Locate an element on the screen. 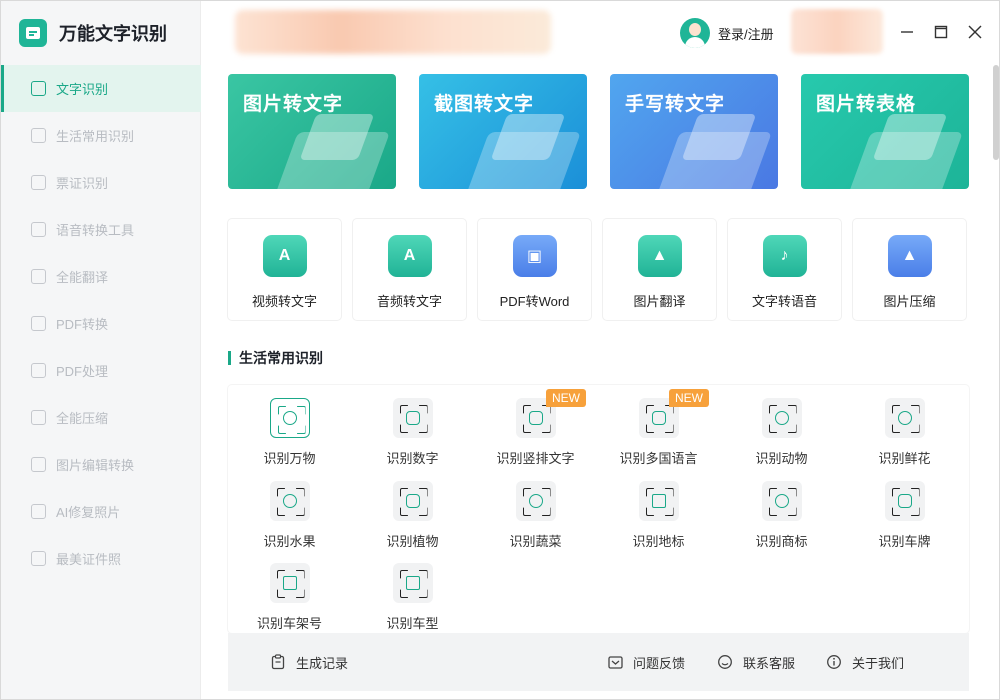 The height and width of the screenshot is (700, 1000). sidebar-item-label: 全能翻译 is located at coordinates (82, 277).